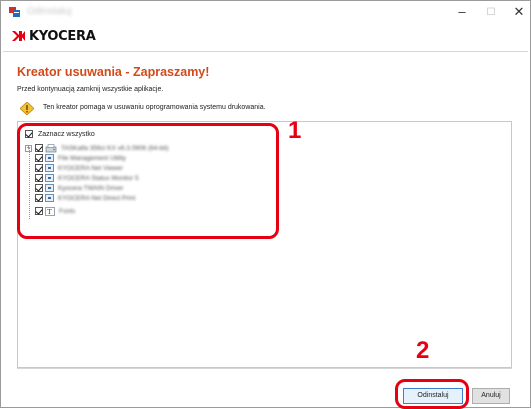  What do you see at coordinates (49, 11) in the screenshot?
I see `window-title: Odinstaluj` at bounding box center [49, 11].